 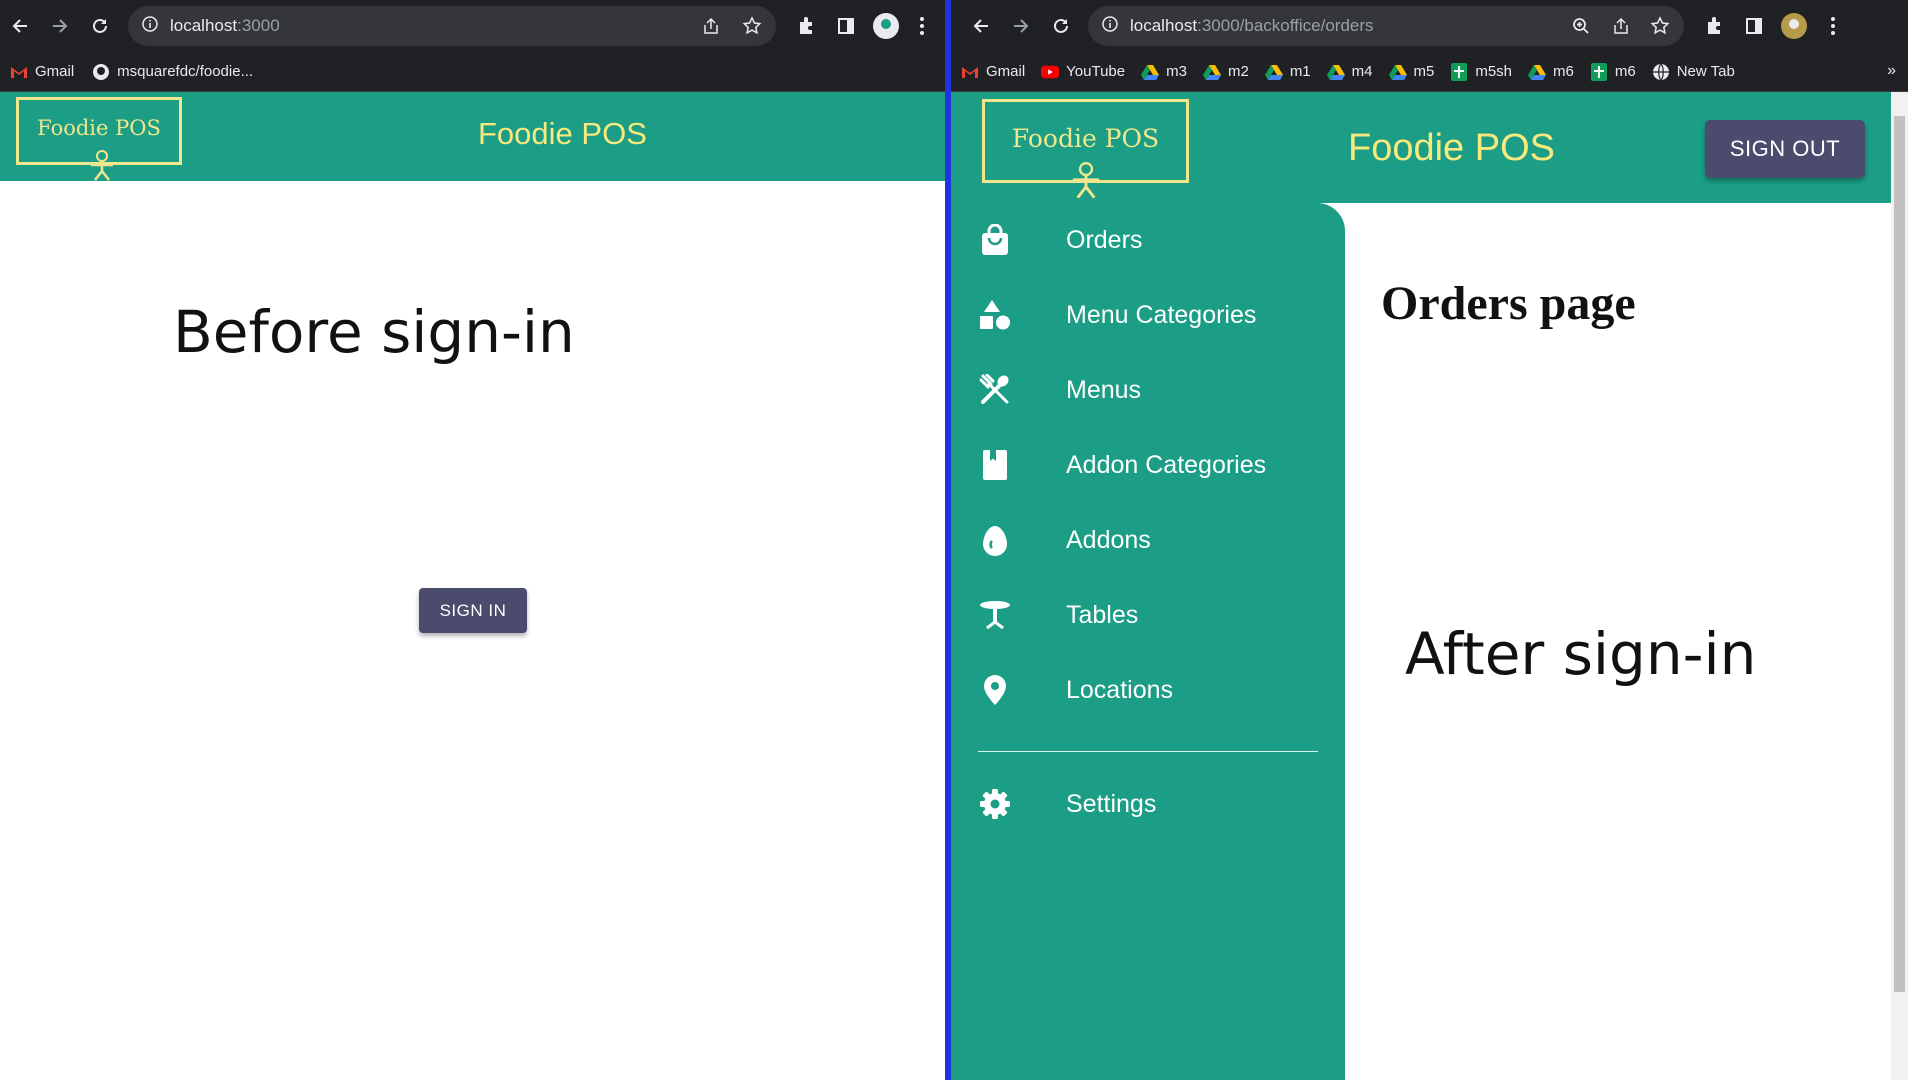 What do you see at coordinates (1225, 72) in the screenshot?
I see `bookmark-m2: m2` at bounding box center [1225, 72].